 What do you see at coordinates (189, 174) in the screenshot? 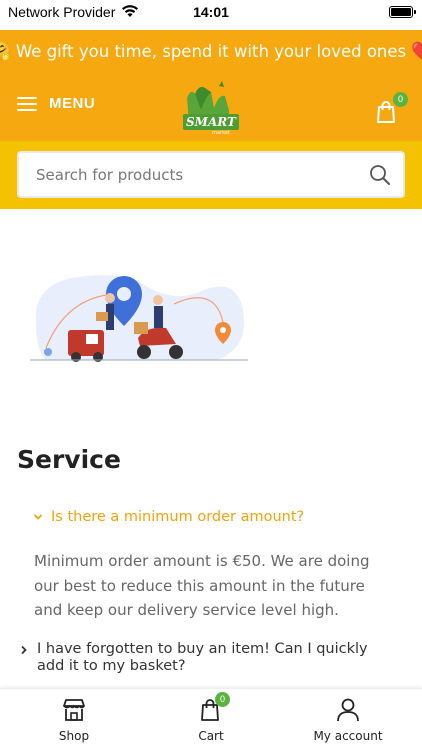
I see `search-input` at bounding box center [189, 174].